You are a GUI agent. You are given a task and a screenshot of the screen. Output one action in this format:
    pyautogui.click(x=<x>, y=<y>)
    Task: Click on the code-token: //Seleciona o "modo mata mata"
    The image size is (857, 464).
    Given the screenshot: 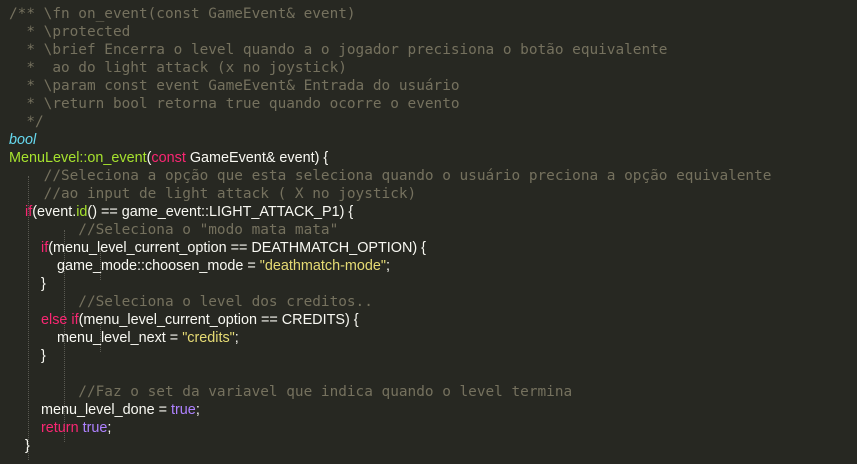 What is the action you would take?
    pyautogui.click(x=174, y=230)
    